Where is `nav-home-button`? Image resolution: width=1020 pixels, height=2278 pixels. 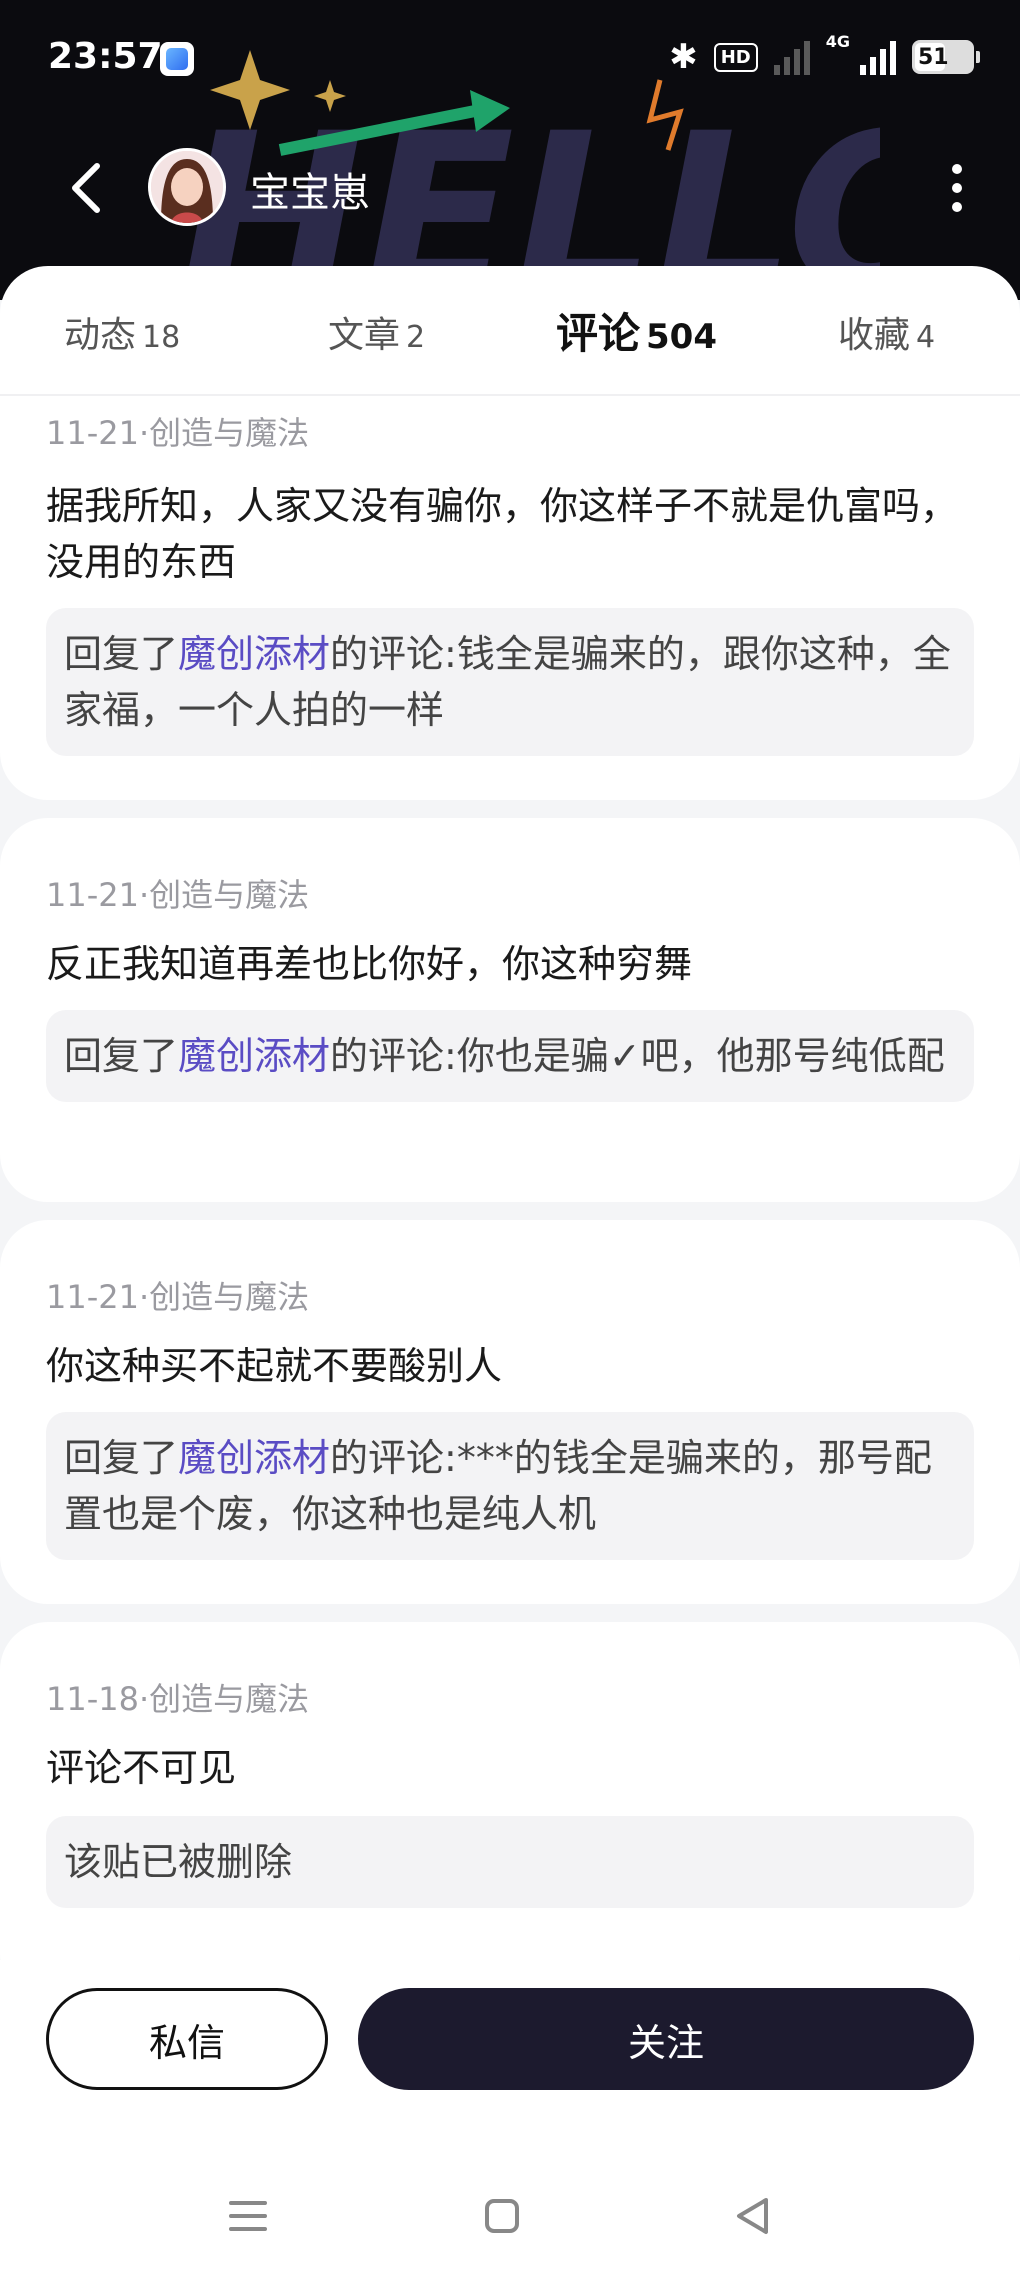 nav-home-button is located at coordinates (502, 2216).